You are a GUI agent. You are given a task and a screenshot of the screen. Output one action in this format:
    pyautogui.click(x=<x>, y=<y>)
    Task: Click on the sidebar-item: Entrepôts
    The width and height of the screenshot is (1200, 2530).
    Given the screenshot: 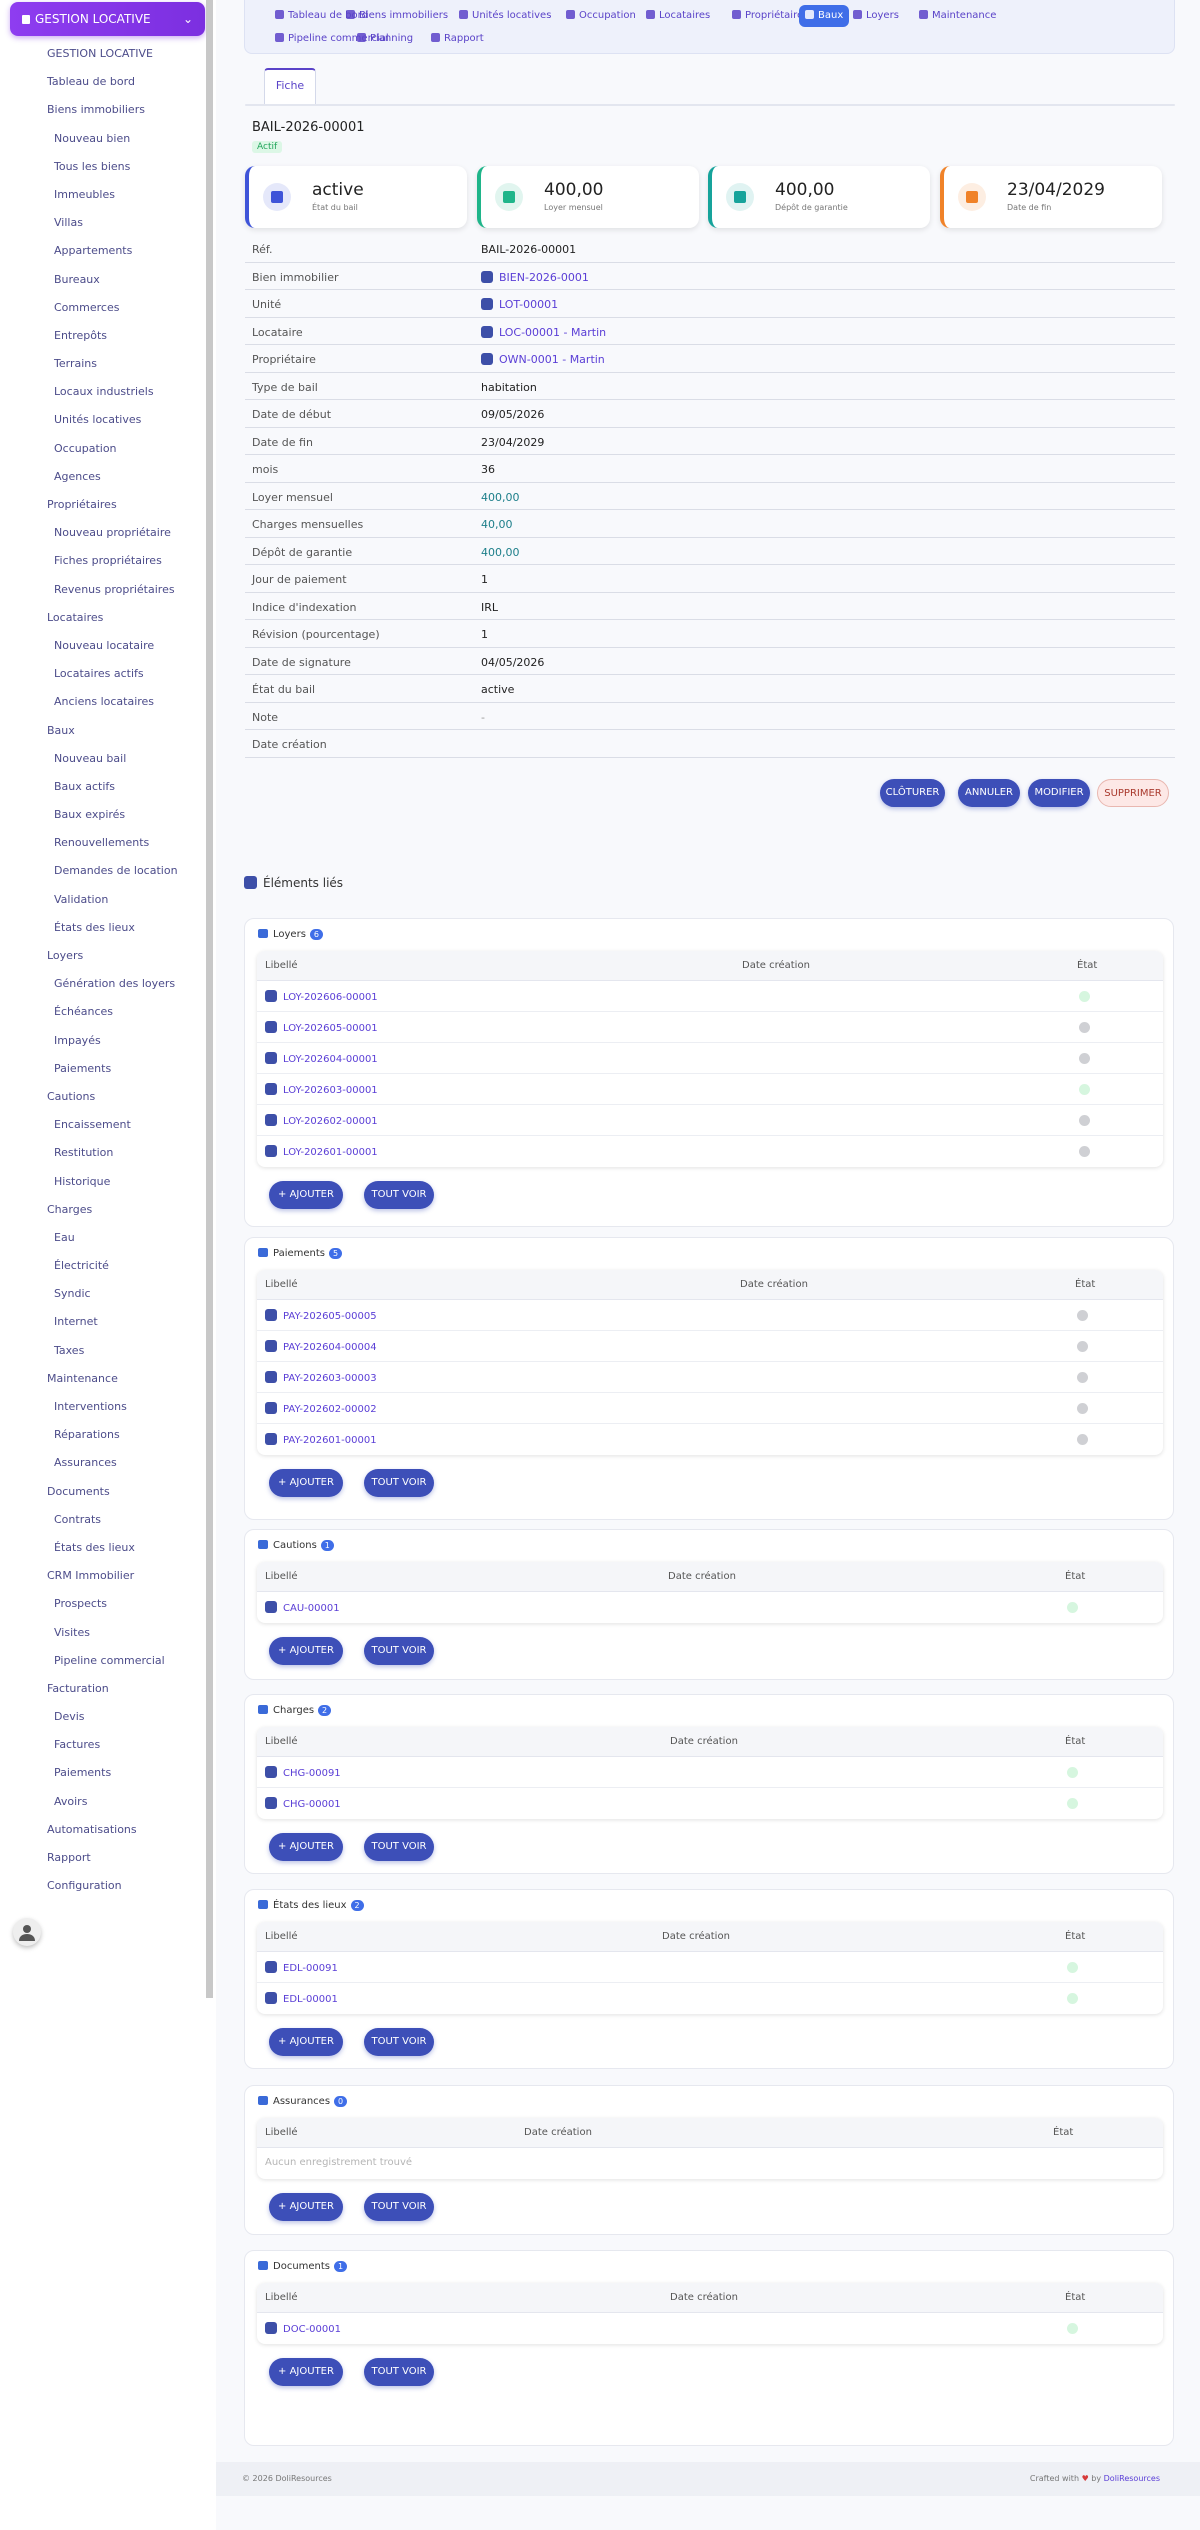 What is the action you would take?
    pyautogui.click(x=102, y=340)
    